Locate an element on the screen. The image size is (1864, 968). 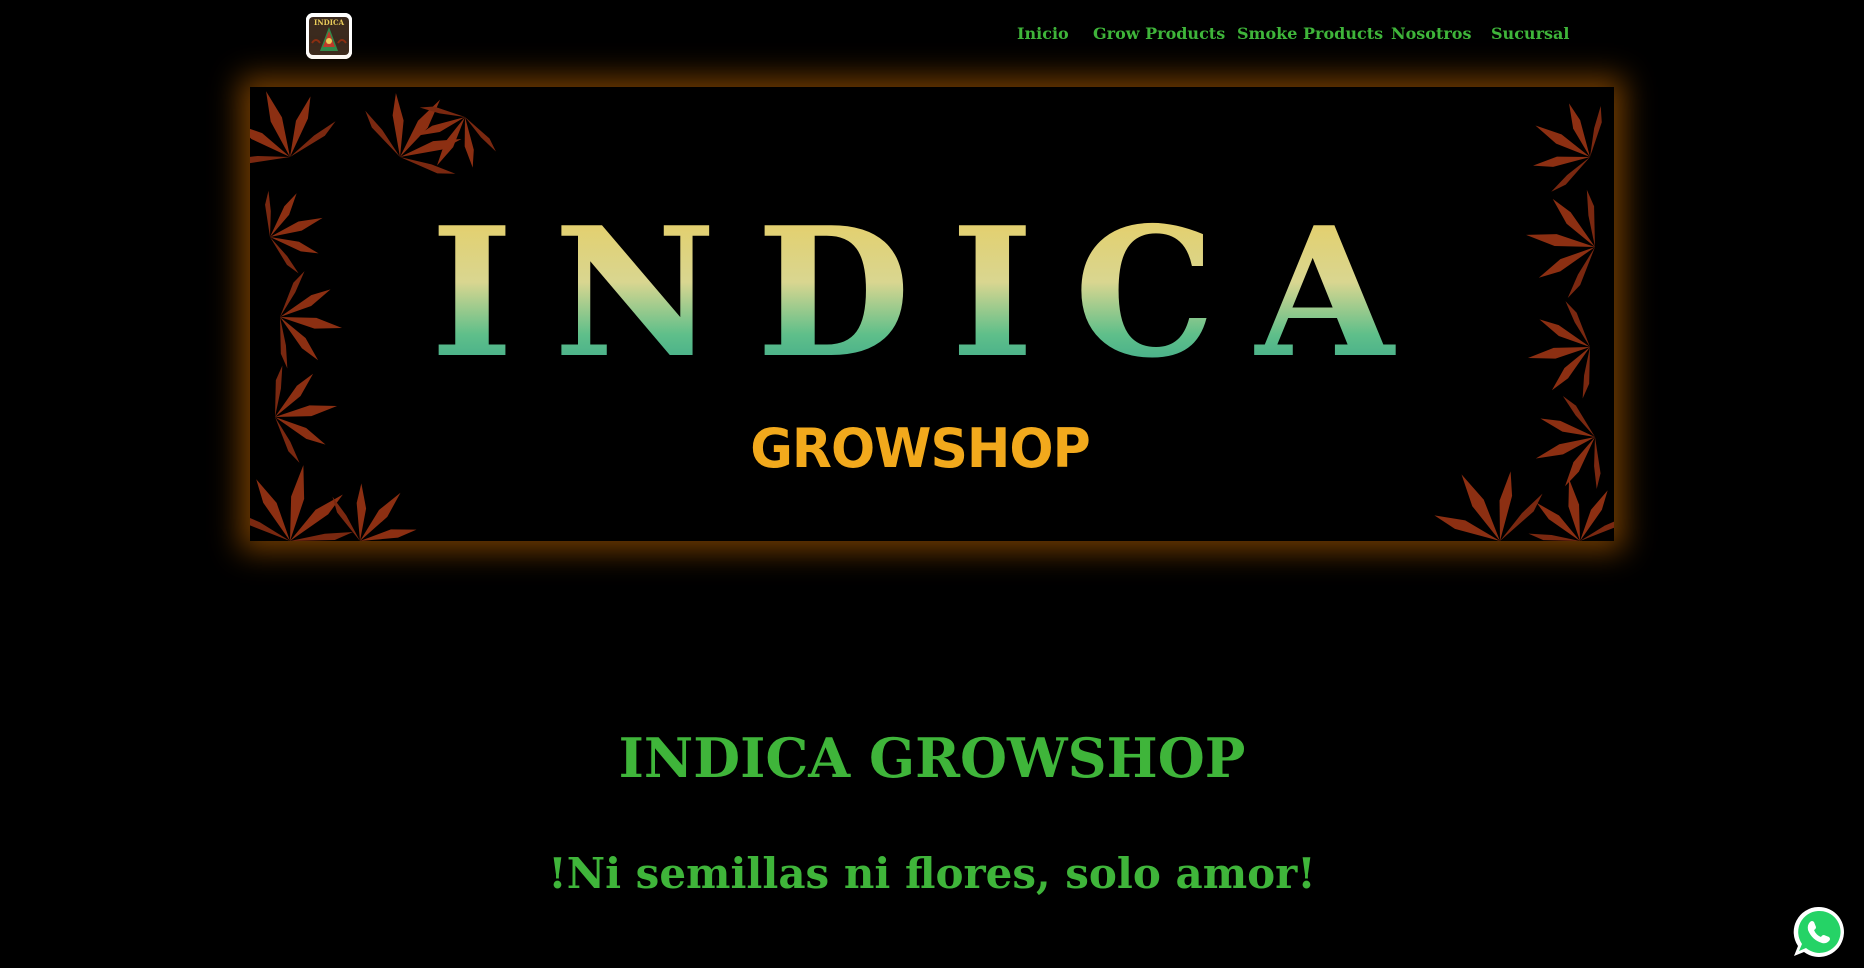
nav-nosotros: Nosotros is located at coordinates (1431, 34).